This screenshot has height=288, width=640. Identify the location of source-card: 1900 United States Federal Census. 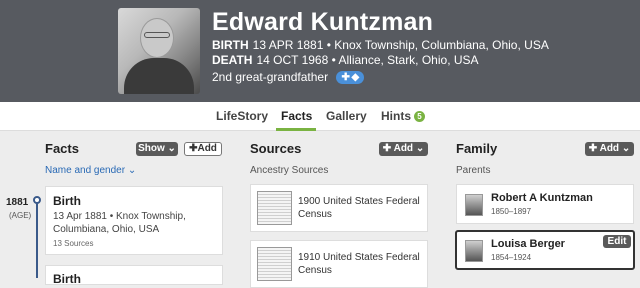
(339, 208).